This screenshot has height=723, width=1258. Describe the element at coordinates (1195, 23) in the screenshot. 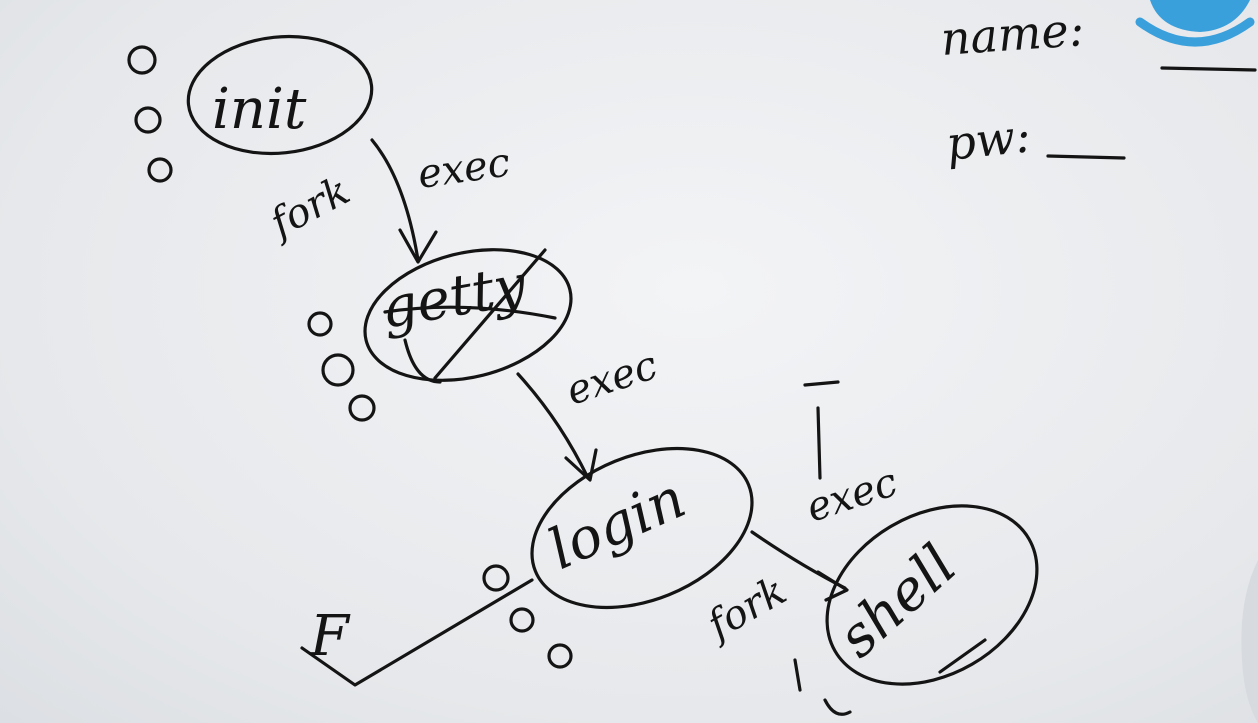

I see `logo-icon` at that location.